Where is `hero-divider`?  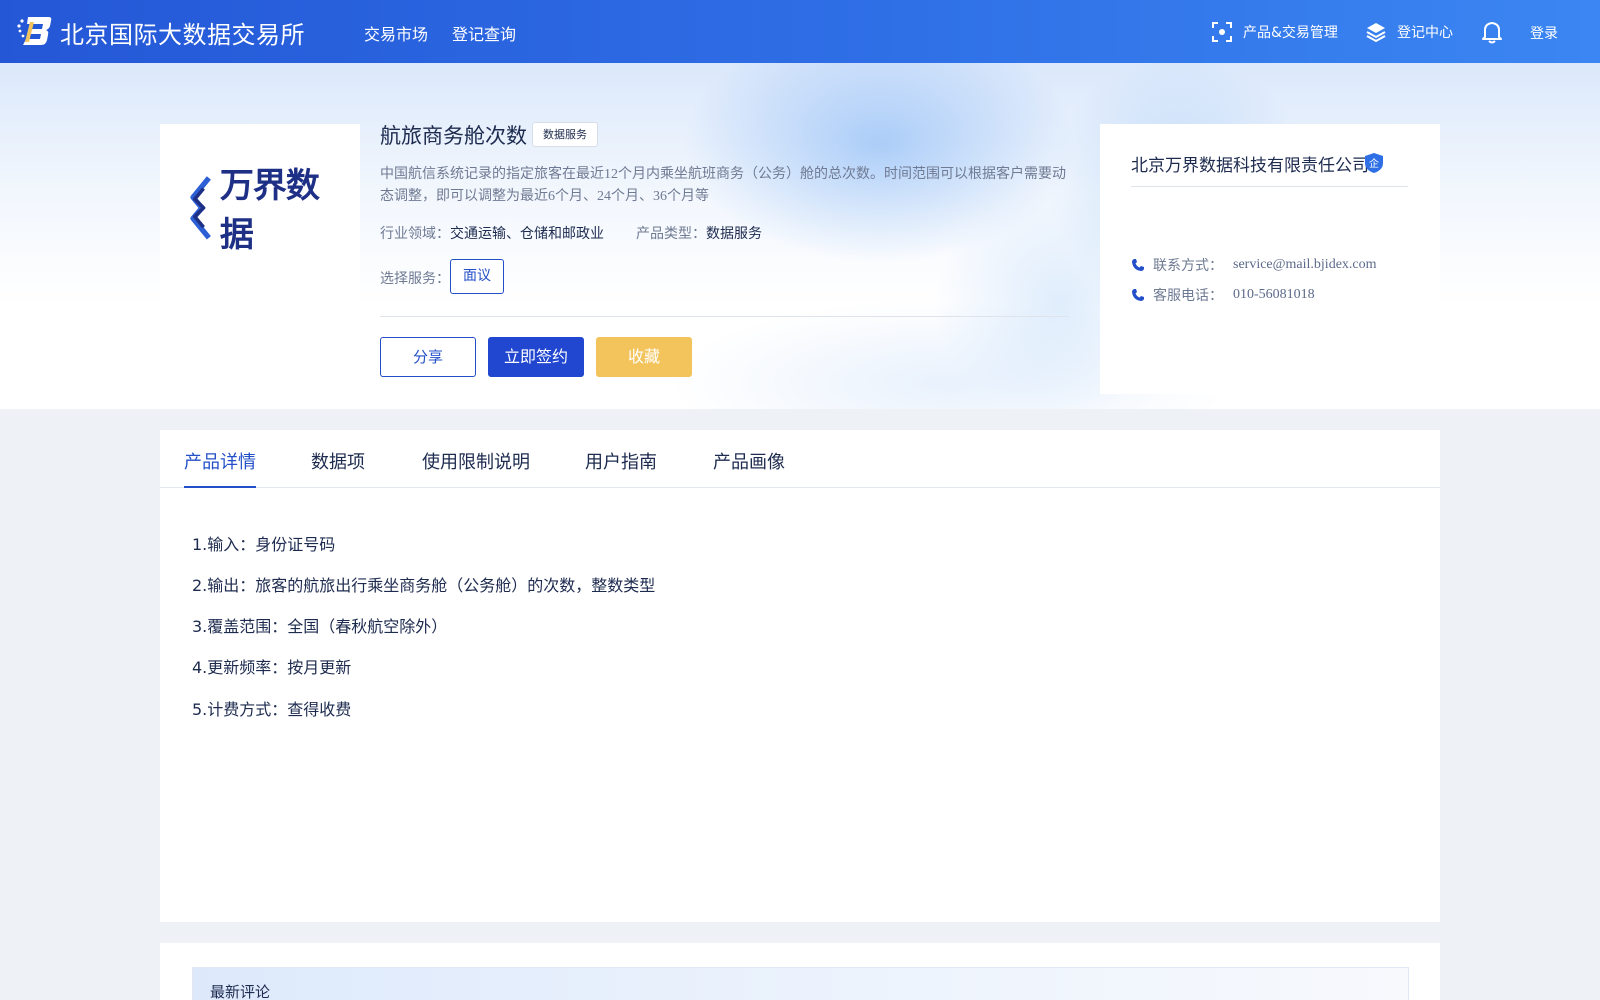 hero-divider is located at coordinates (724, 316).